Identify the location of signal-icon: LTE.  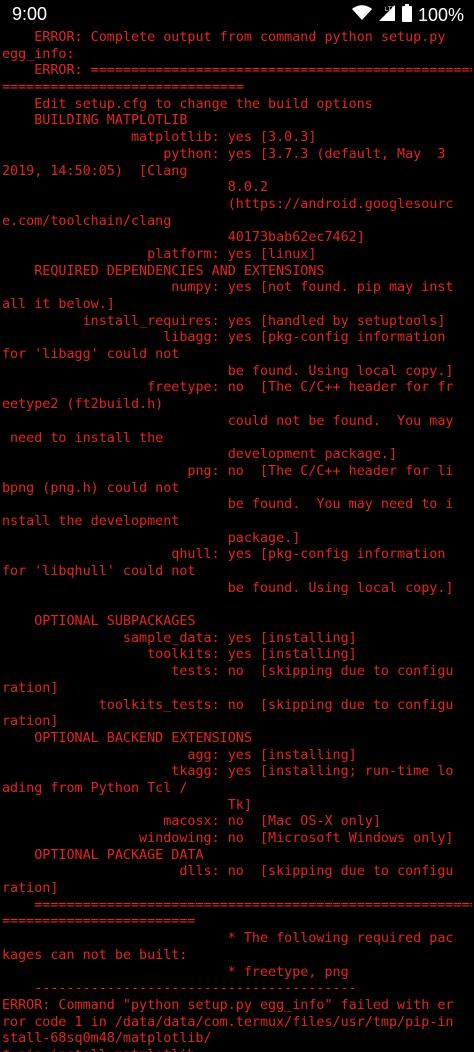
(387, 15).